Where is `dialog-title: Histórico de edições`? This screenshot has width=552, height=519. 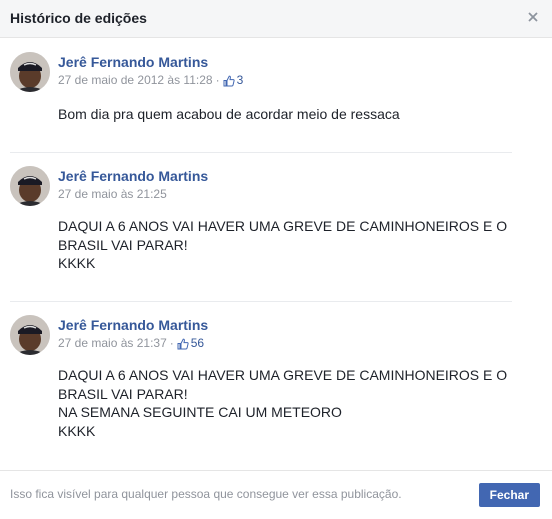
dialog-title: Histórico de edições is located at coordinates (78, 18).